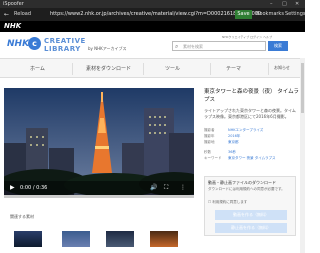 The image size is (320, 253). I want to click on material-title: 東京タワーと森の夜景（夜） タイムラプス, so click(251, 96).